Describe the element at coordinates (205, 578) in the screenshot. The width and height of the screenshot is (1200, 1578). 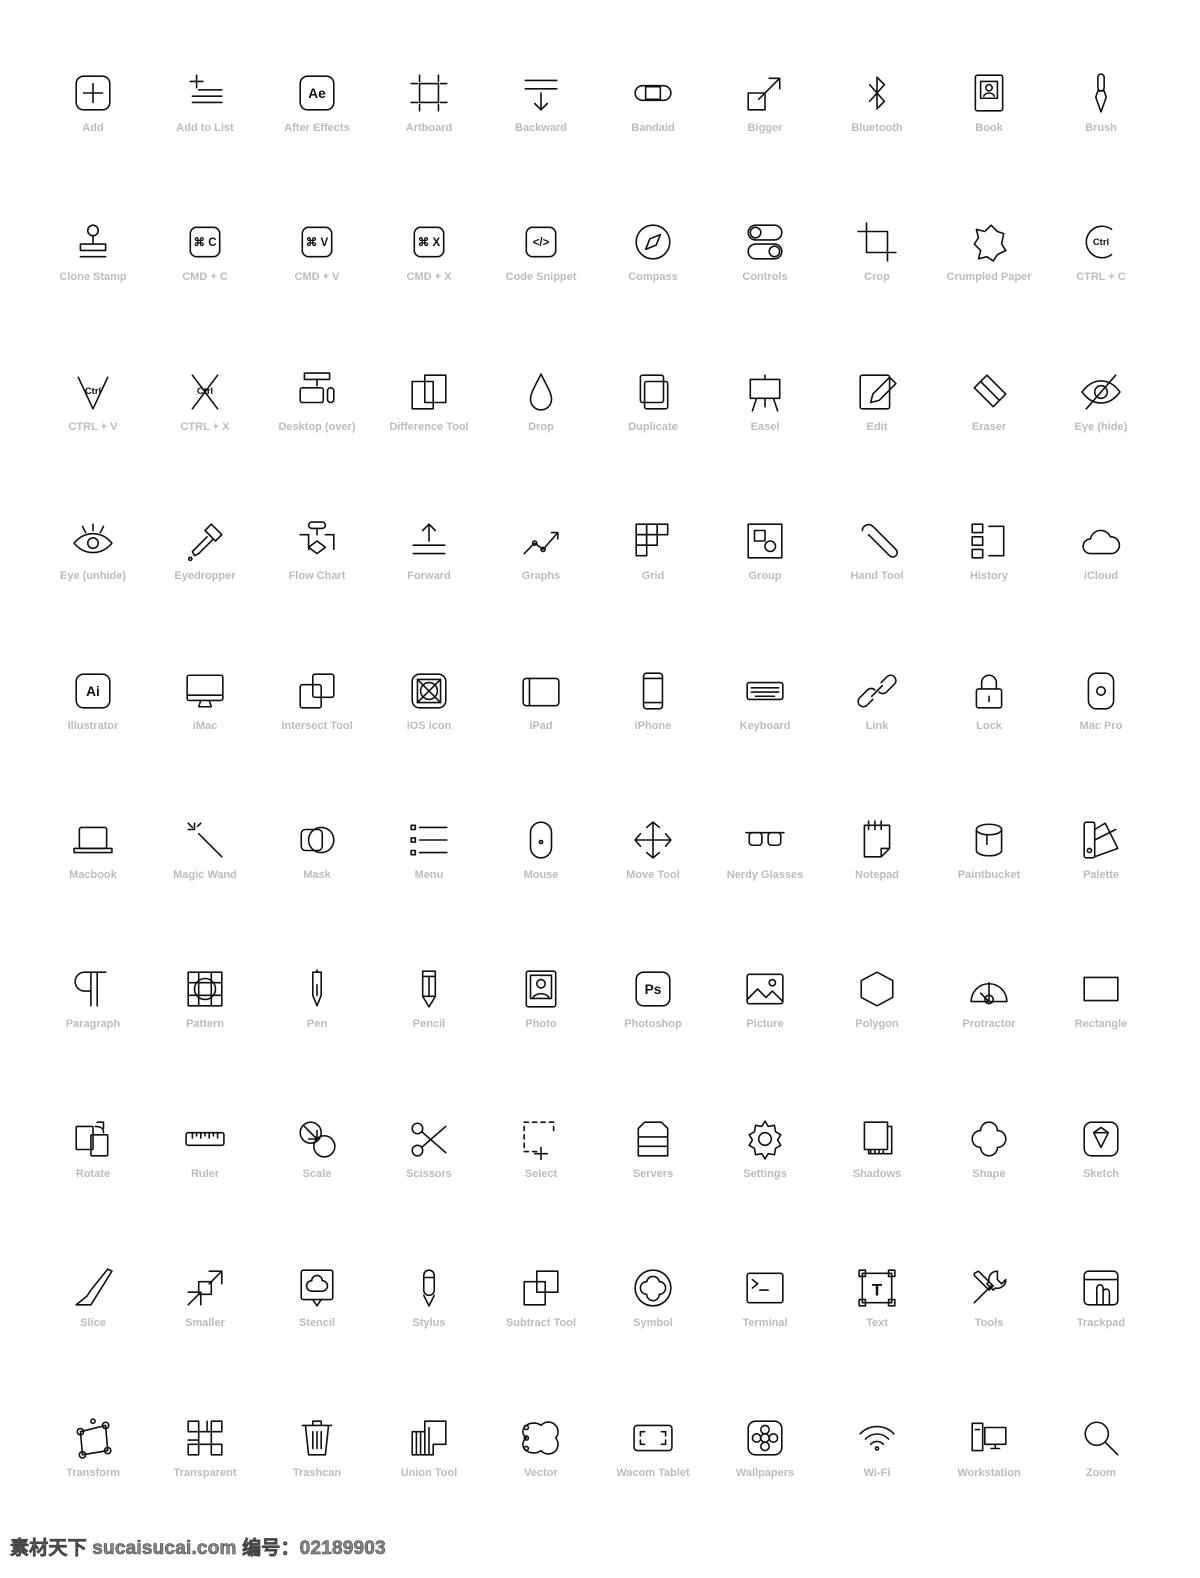
I see `icon-tile-eyedropper: Eyedropper` at that location.